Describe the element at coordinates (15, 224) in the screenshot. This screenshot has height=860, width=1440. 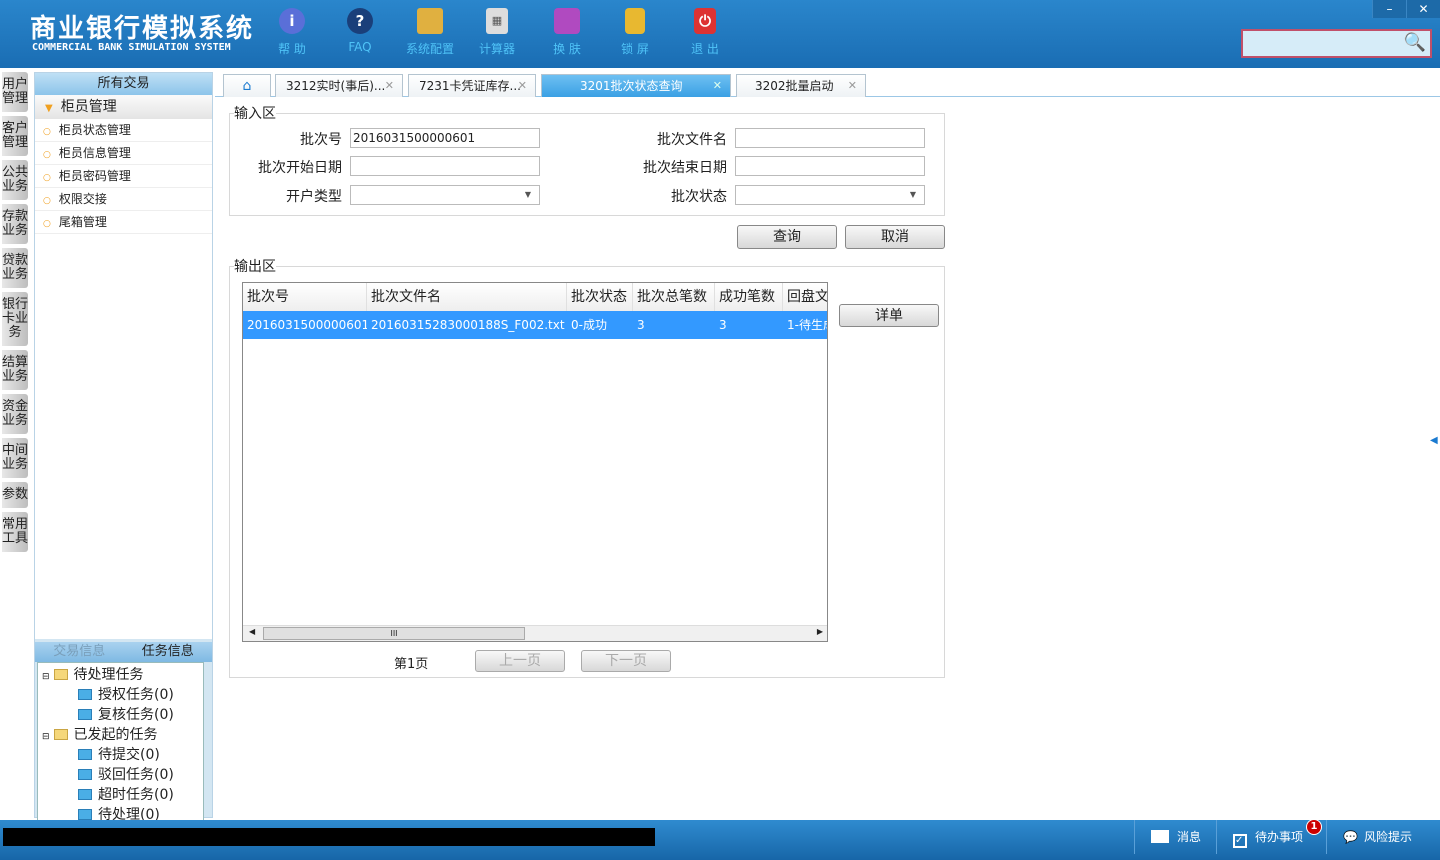
I see `module-nav-item: 存款业务` at that location.